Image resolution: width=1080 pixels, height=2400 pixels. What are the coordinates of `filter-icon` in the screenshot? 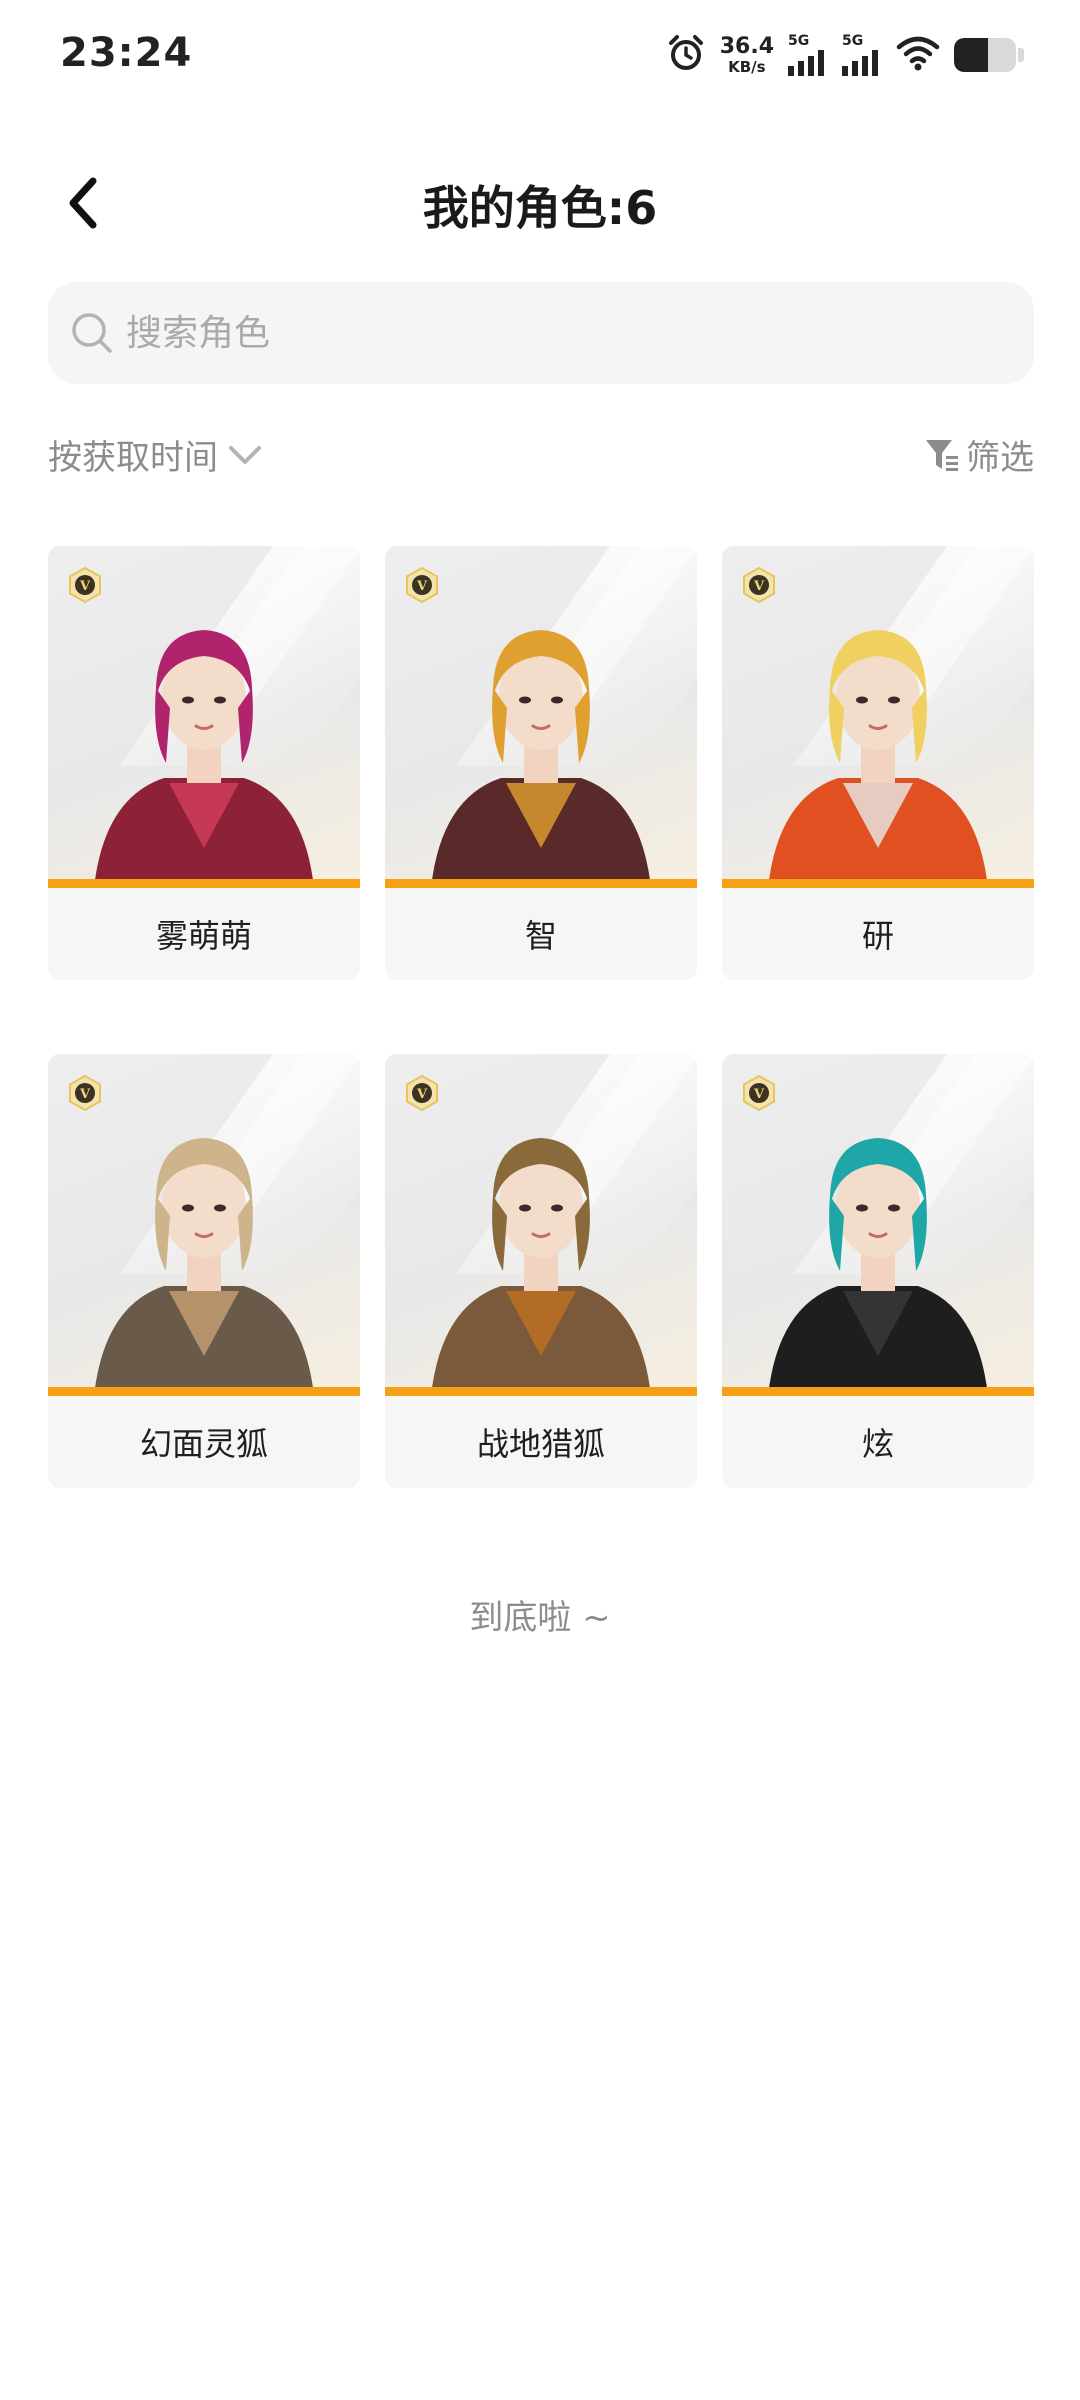 It's located at (942, 455).